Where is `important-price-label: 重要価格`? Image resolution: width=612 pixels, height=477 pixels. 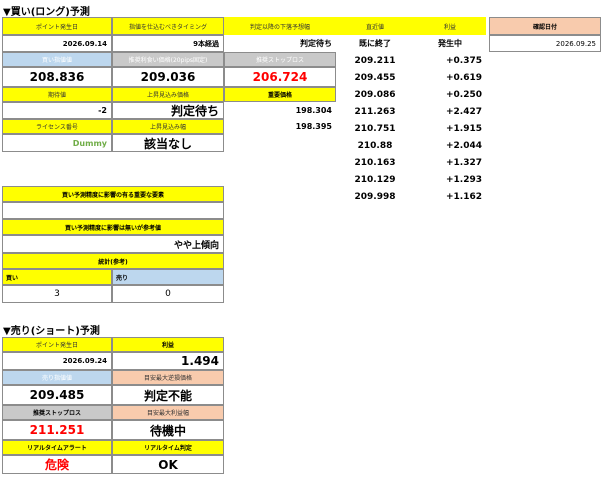 important-price-label: 重要価格 is located at coordinates (280, 94).